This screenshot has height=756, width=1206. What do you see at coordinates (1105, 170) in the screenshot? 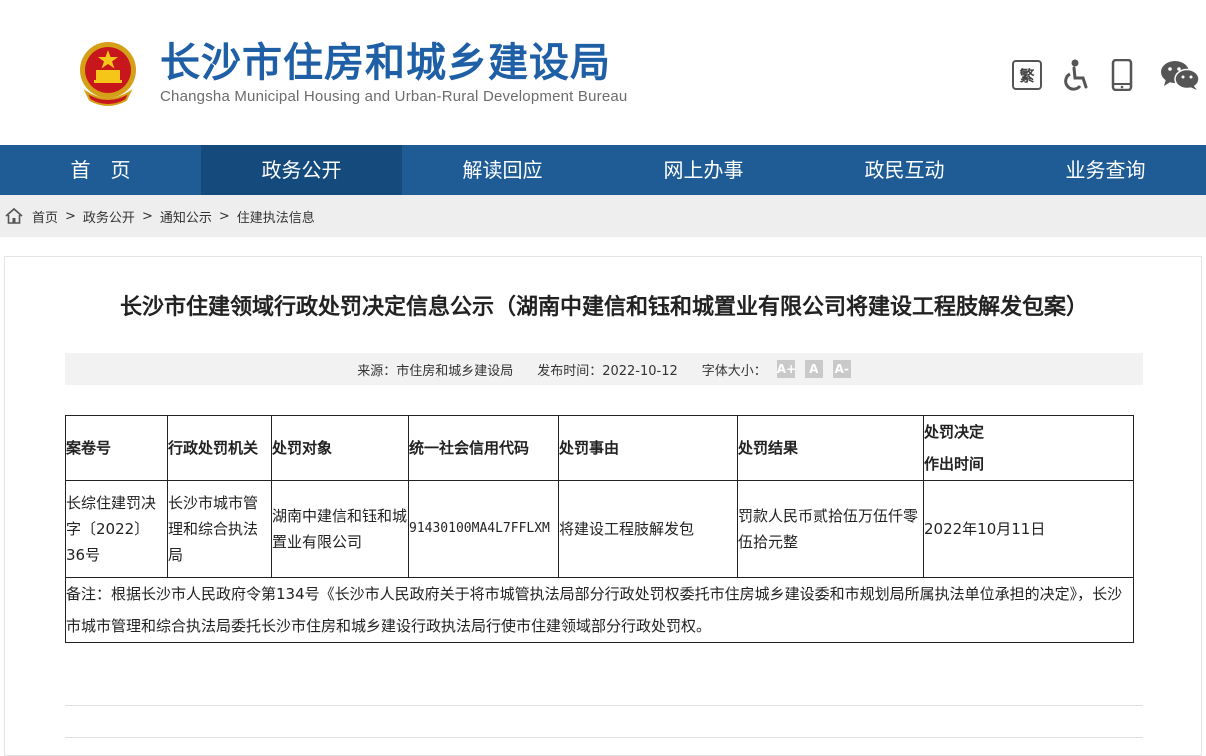
I see `nav-item-business-query: 业务查询` at bounding box center [1105, 170].